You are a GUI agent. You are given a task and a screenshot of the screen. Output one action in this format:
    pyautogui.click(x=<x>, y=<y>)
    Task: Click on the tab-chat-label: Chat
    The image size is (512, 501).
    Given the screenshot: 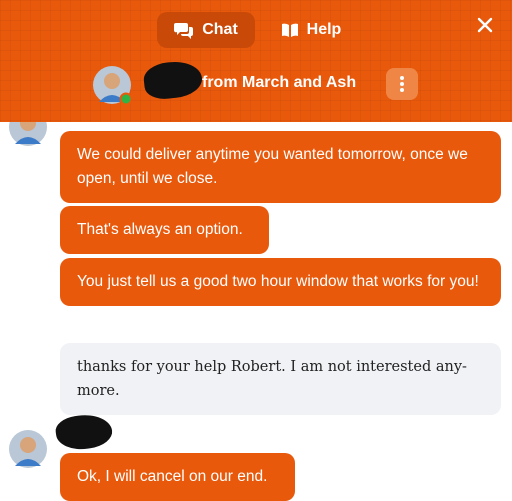 What is the action you would take?
    pyautogui.click(x=220, y=29)
    